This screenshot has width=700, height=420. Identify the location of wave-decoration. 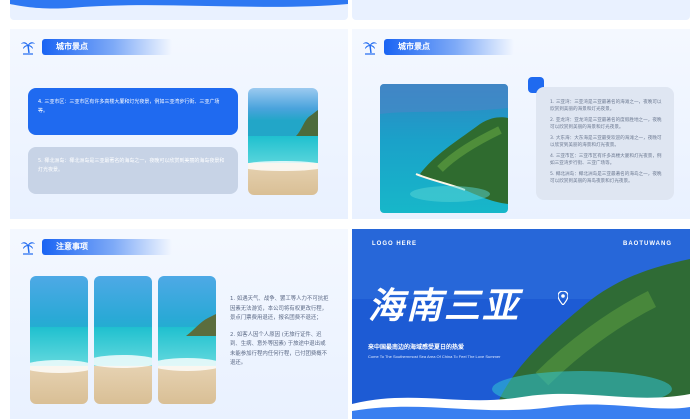
(179, 4).